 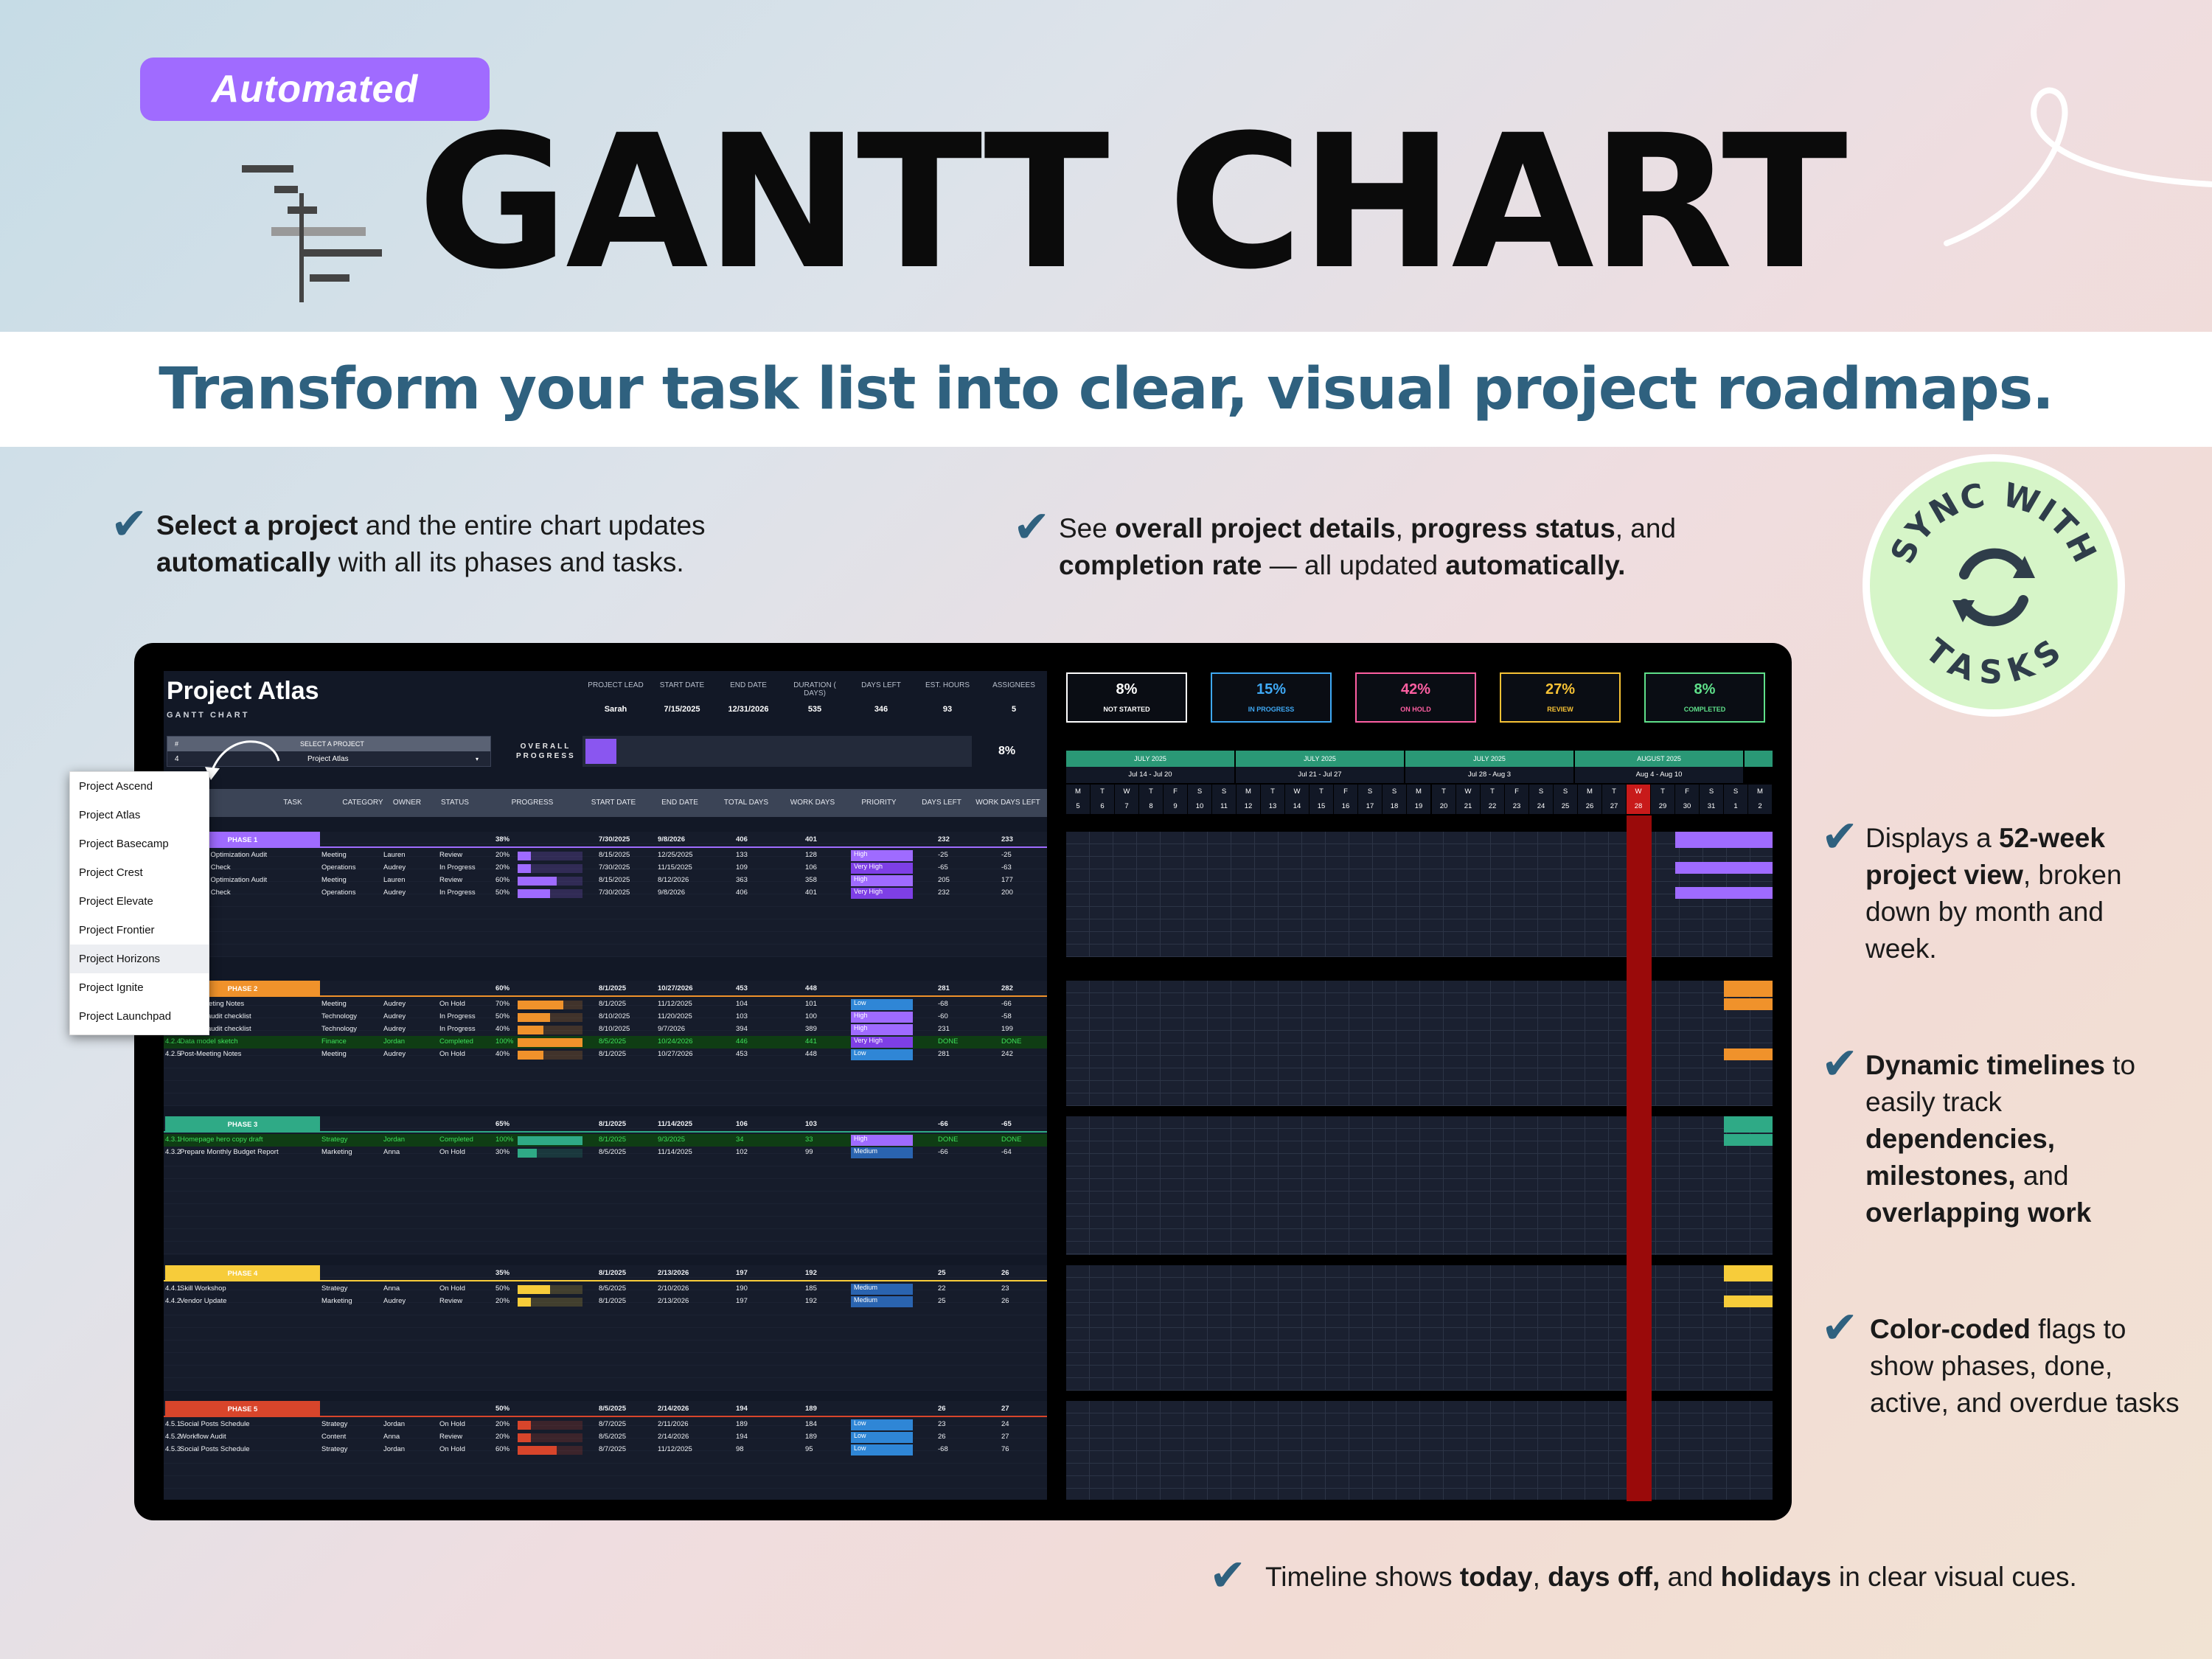 What do you see at coordinates (1005, 1288) in the screenshot?
I see `task-wleft: 23` at bounding box center [1005, 1288].